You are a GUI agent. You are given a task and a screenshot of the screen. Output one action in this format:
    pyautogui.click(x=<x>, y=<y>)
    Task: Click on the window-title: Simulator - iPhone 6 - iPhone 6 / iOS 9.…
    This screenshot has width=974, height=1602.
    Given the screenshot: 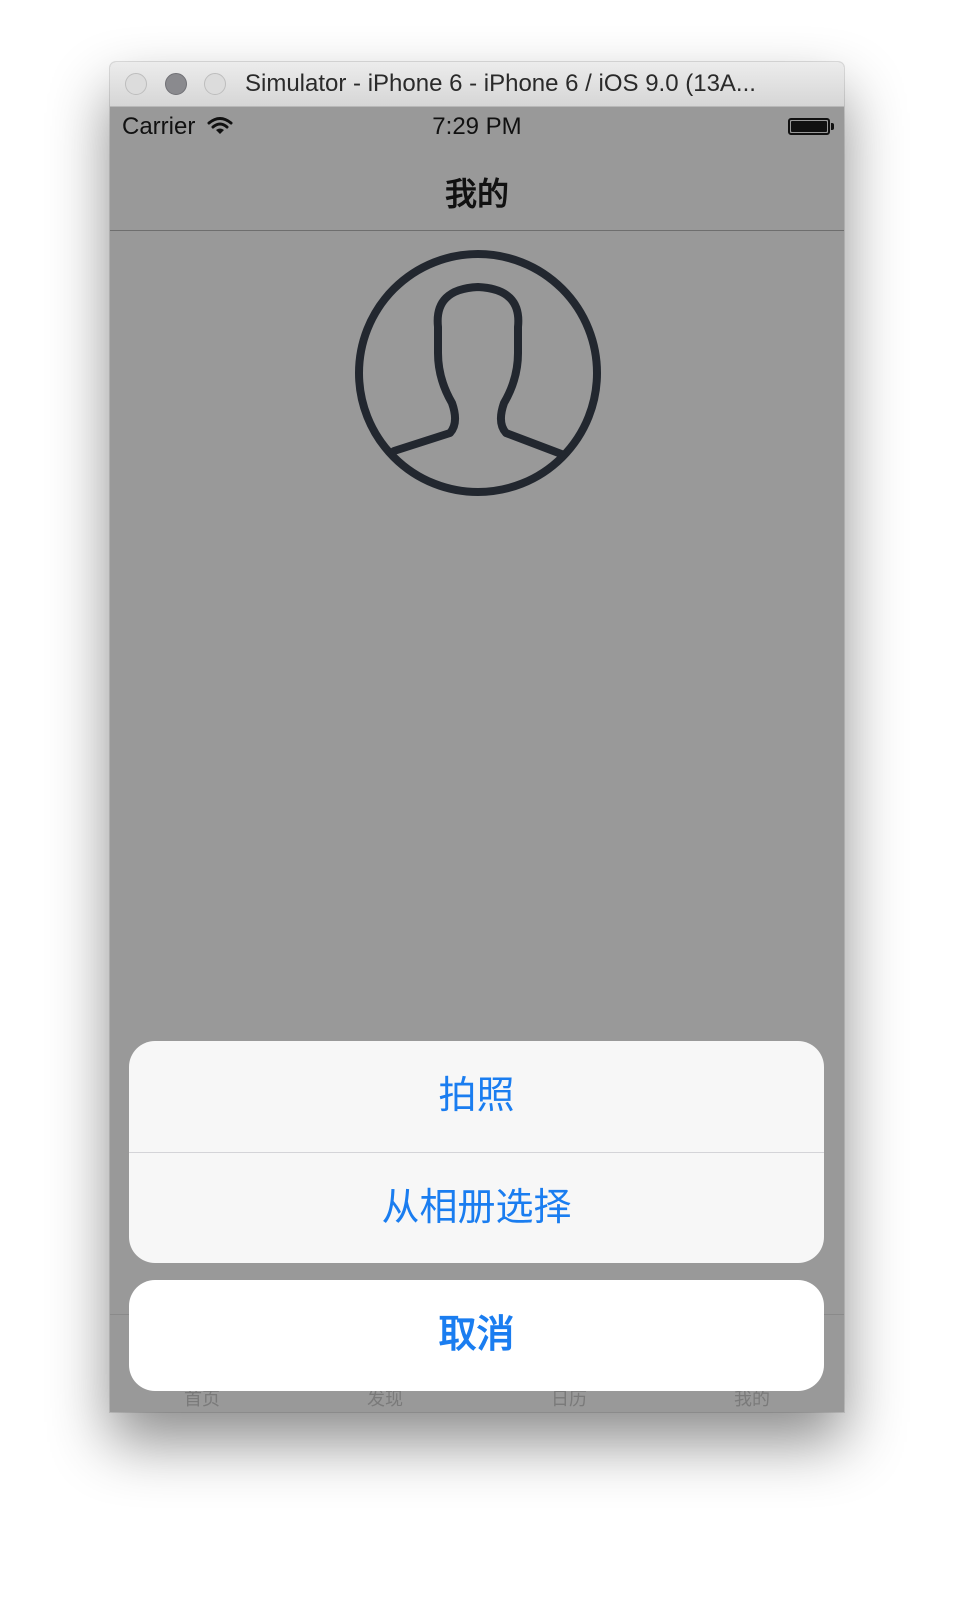 What is the action you would take?
    pyautogui.click(x=500, y=83)
    